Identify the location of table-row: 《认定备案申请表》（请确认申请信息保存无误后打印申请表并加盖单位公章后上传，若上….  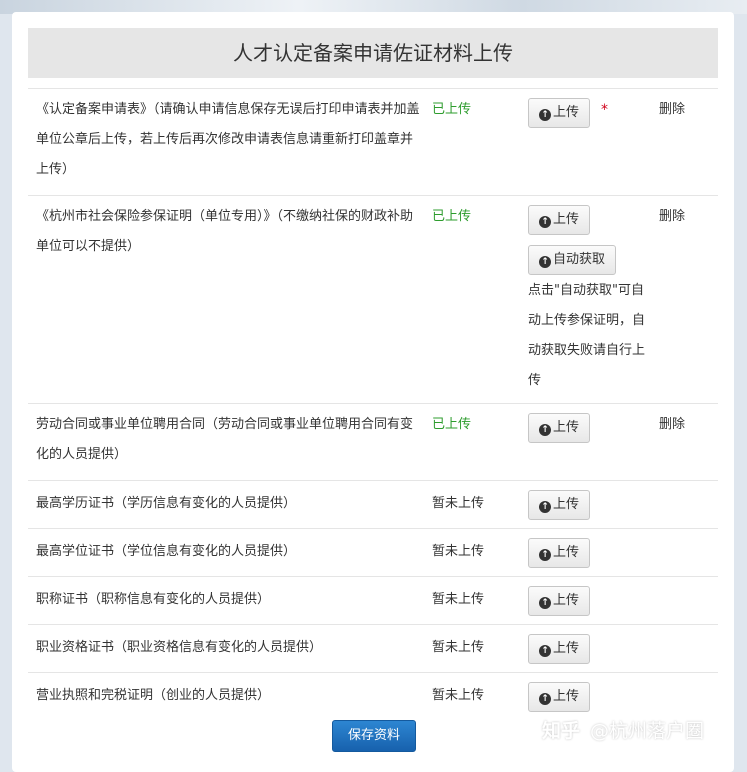
(373, 142).